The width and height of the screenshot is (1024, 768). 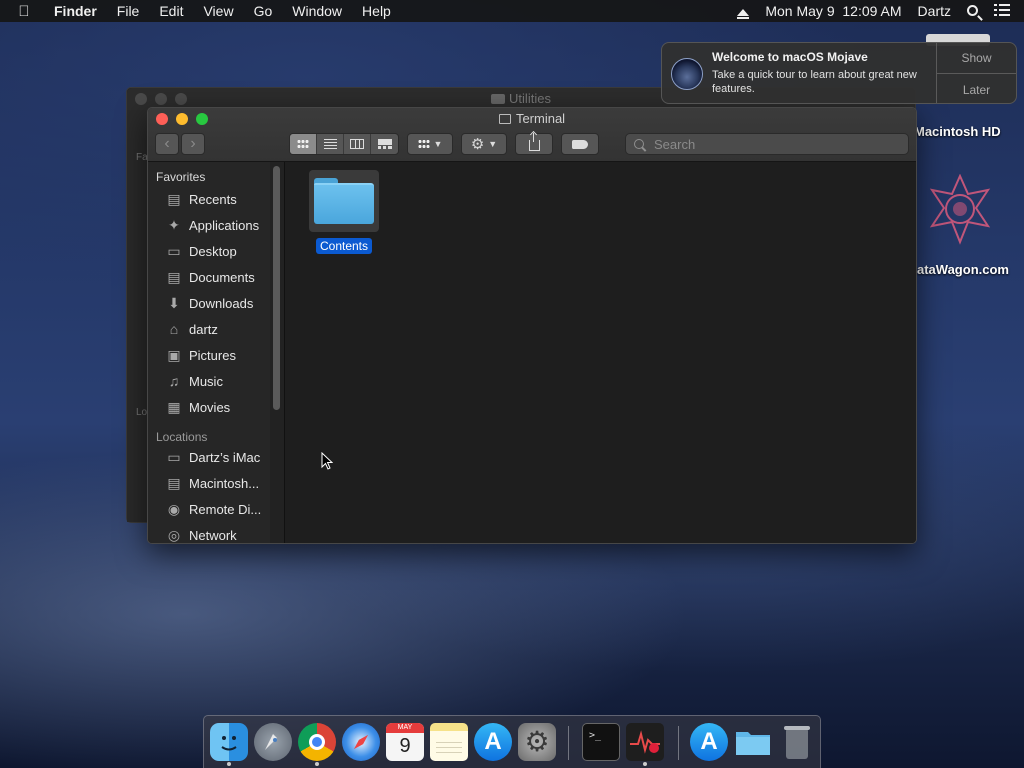 I want to click on menu-window: Window, so click(x=317, y=11).